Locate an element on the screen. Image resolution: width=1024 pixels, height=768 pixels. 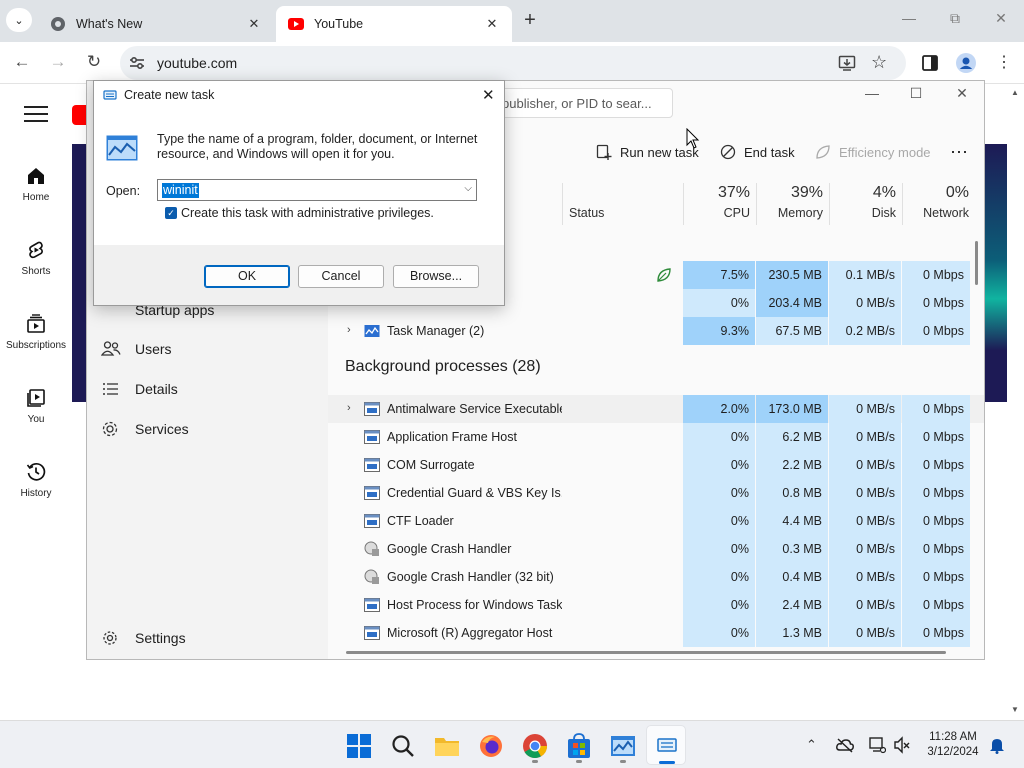
tm-close-button: ✕ is located at coordinates (962, 93).